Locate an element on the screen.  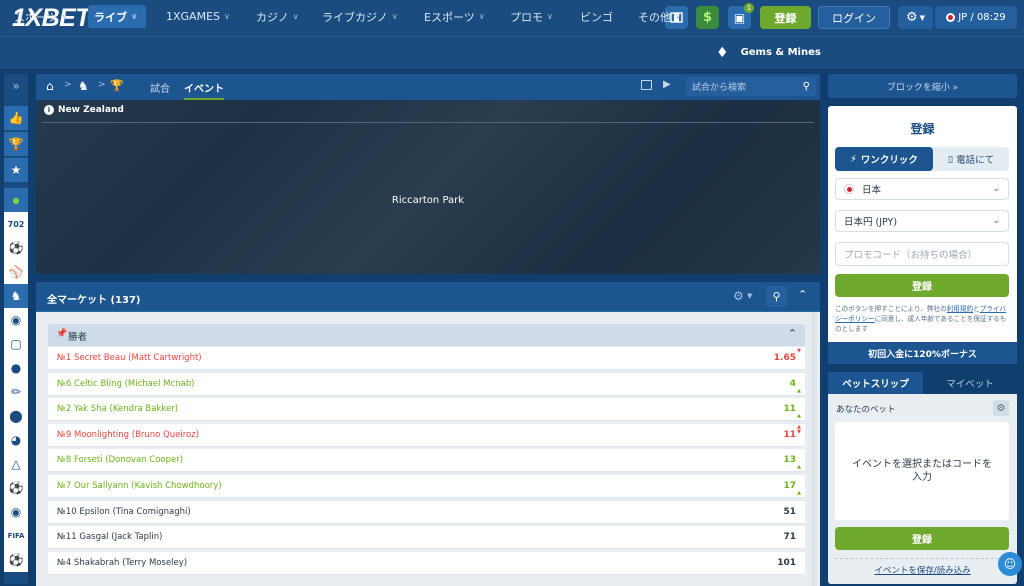
runner-odds: 13 is located at coordinates (789, 460).